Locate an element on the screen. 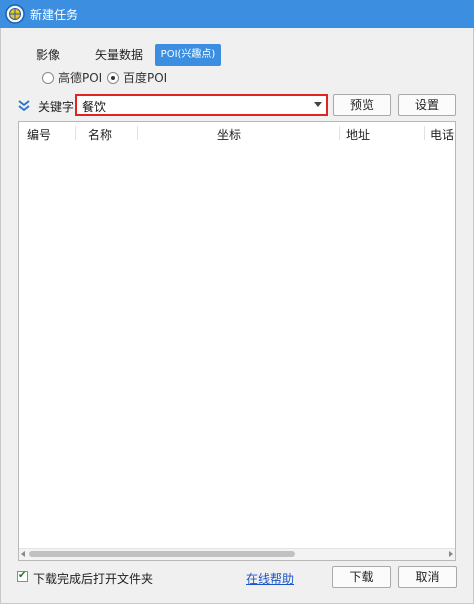  keyword-label: 关键字: is located at coordinates (58, 107).